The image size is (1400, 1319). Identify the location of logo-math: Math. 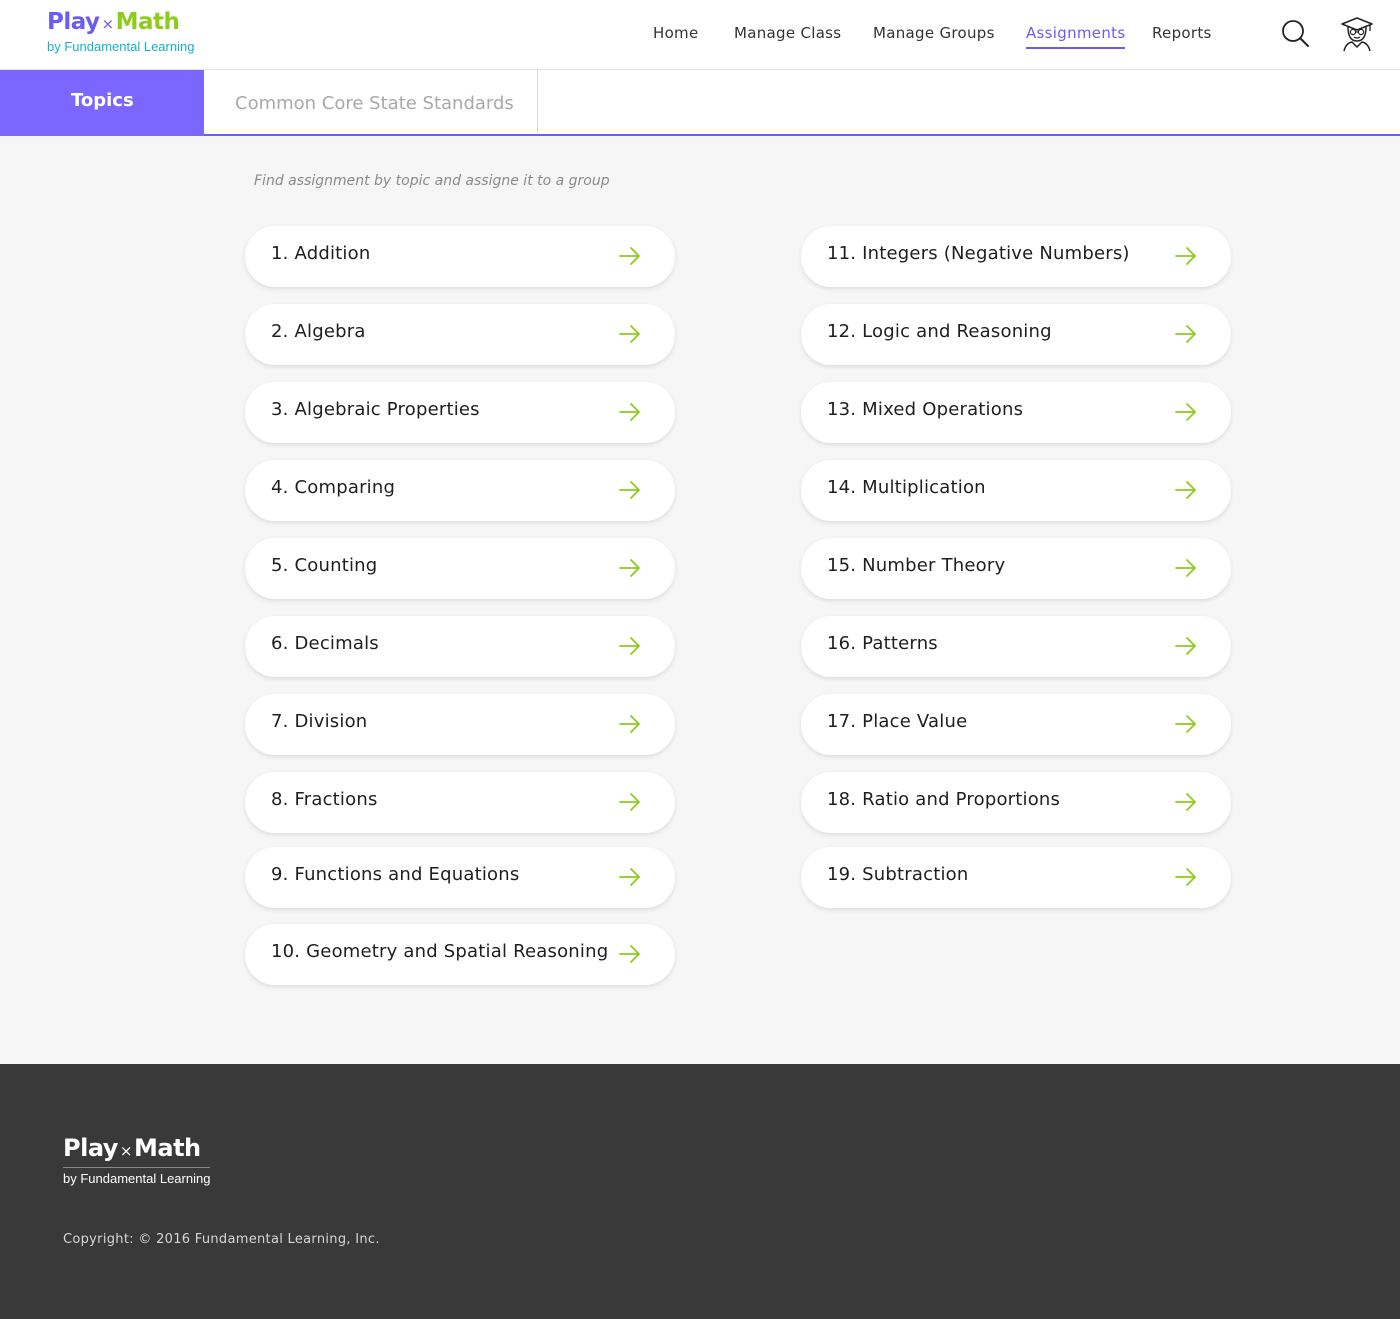
(147, 22).